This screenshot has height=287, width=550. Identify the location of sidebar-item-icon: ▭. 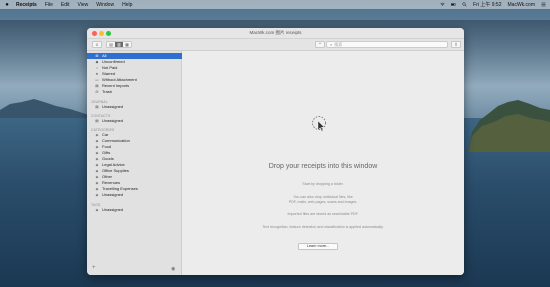
(97, 79).